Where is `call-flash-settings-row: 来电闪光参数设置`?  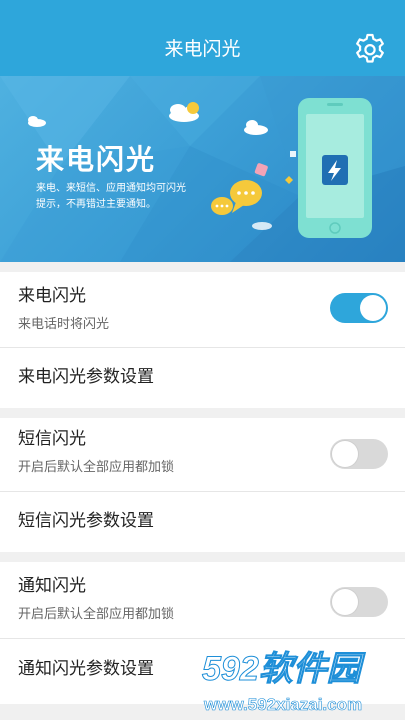 call-flash-settings-row: 来电闪光参数设置 is located at coordinates (202, 378).